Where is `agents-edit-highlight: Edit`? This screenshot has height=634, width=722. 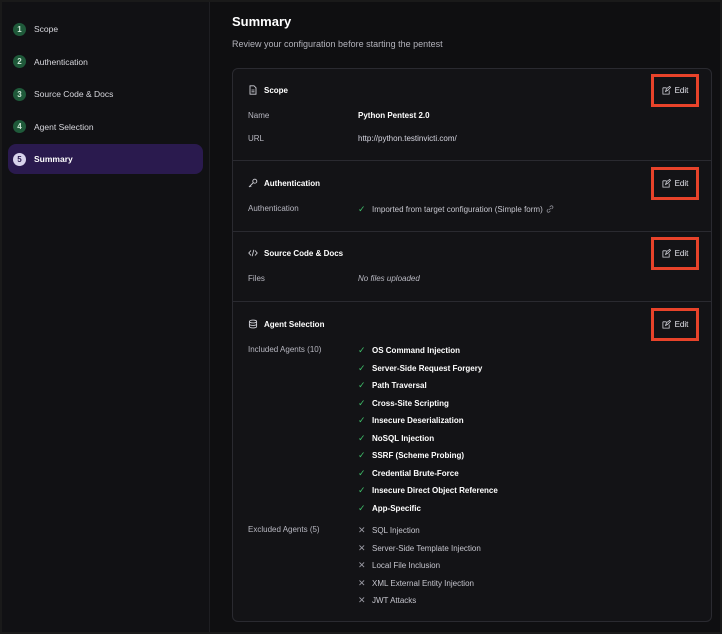 agents-edit-highlight: Edit is located at coordinates (675, 324).